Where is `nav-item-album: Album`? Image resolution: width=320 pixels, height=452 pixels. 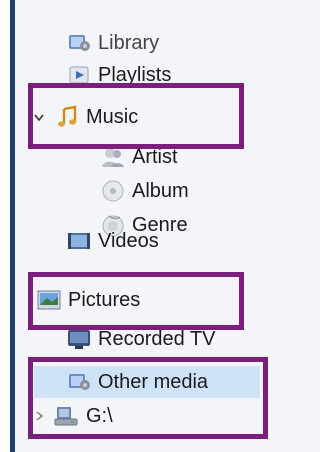 nav-item-album: Album is located at coordinates (144, 191).